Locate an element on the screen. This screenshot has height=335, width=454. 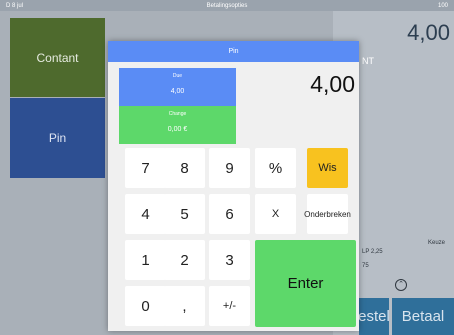
due-label: Due is located at coordinates (177, 76).